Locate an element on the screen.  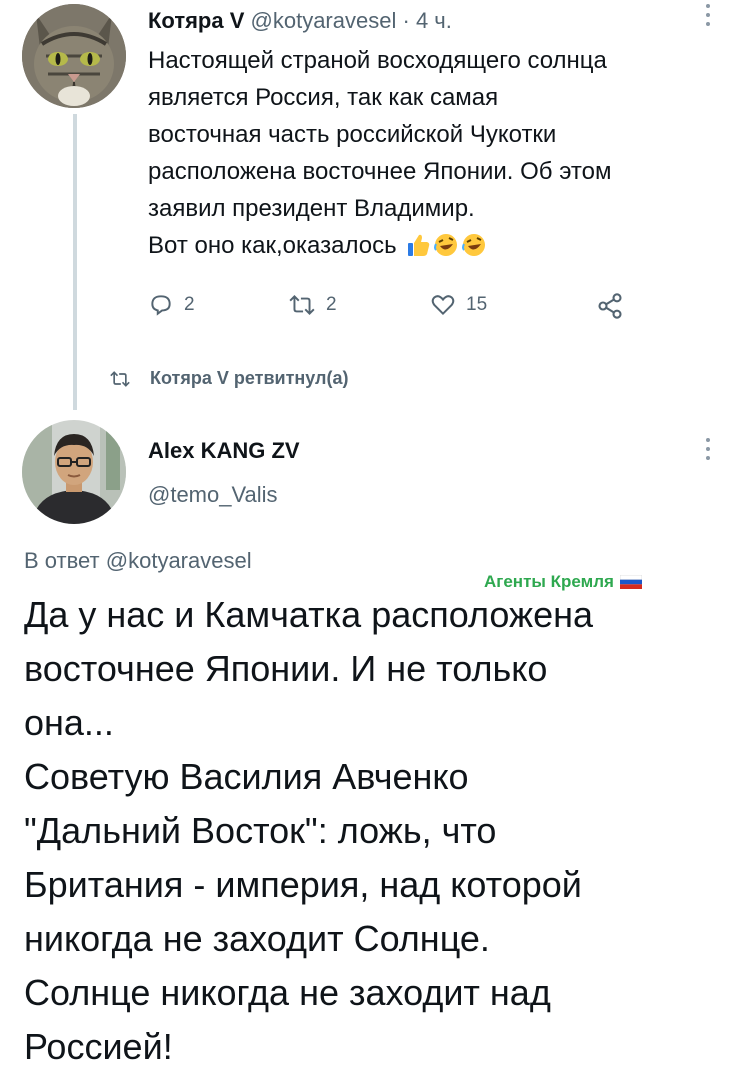
retweet-button: 2 is located at coordinates (312, 305).